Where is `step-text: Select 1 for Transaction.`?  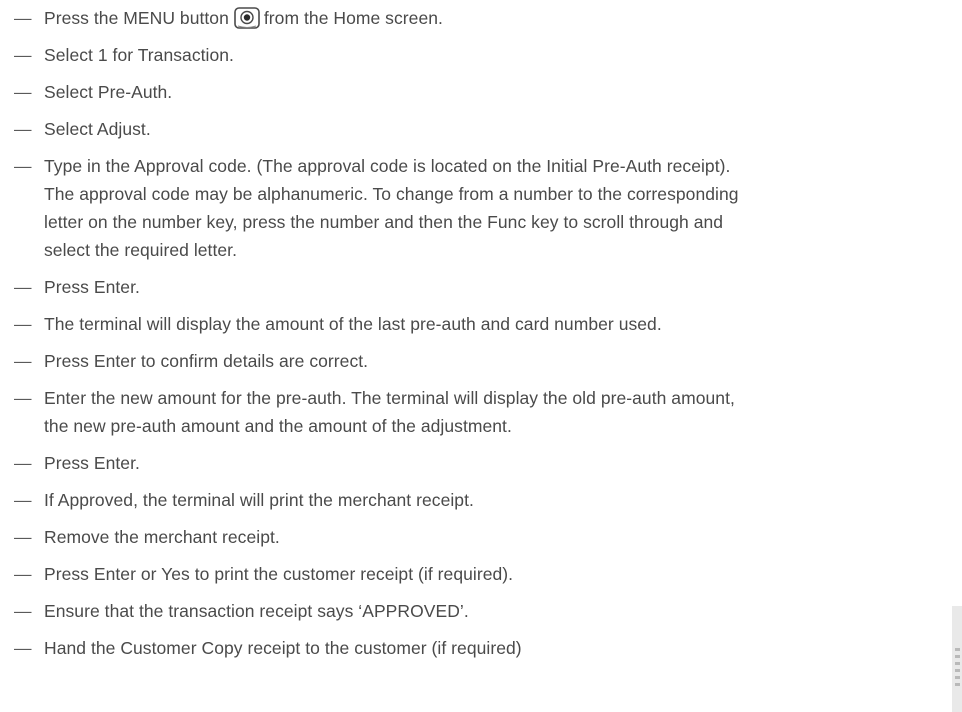 step-text: Select 1 for Transaction. is located at coordinates (139, 55).